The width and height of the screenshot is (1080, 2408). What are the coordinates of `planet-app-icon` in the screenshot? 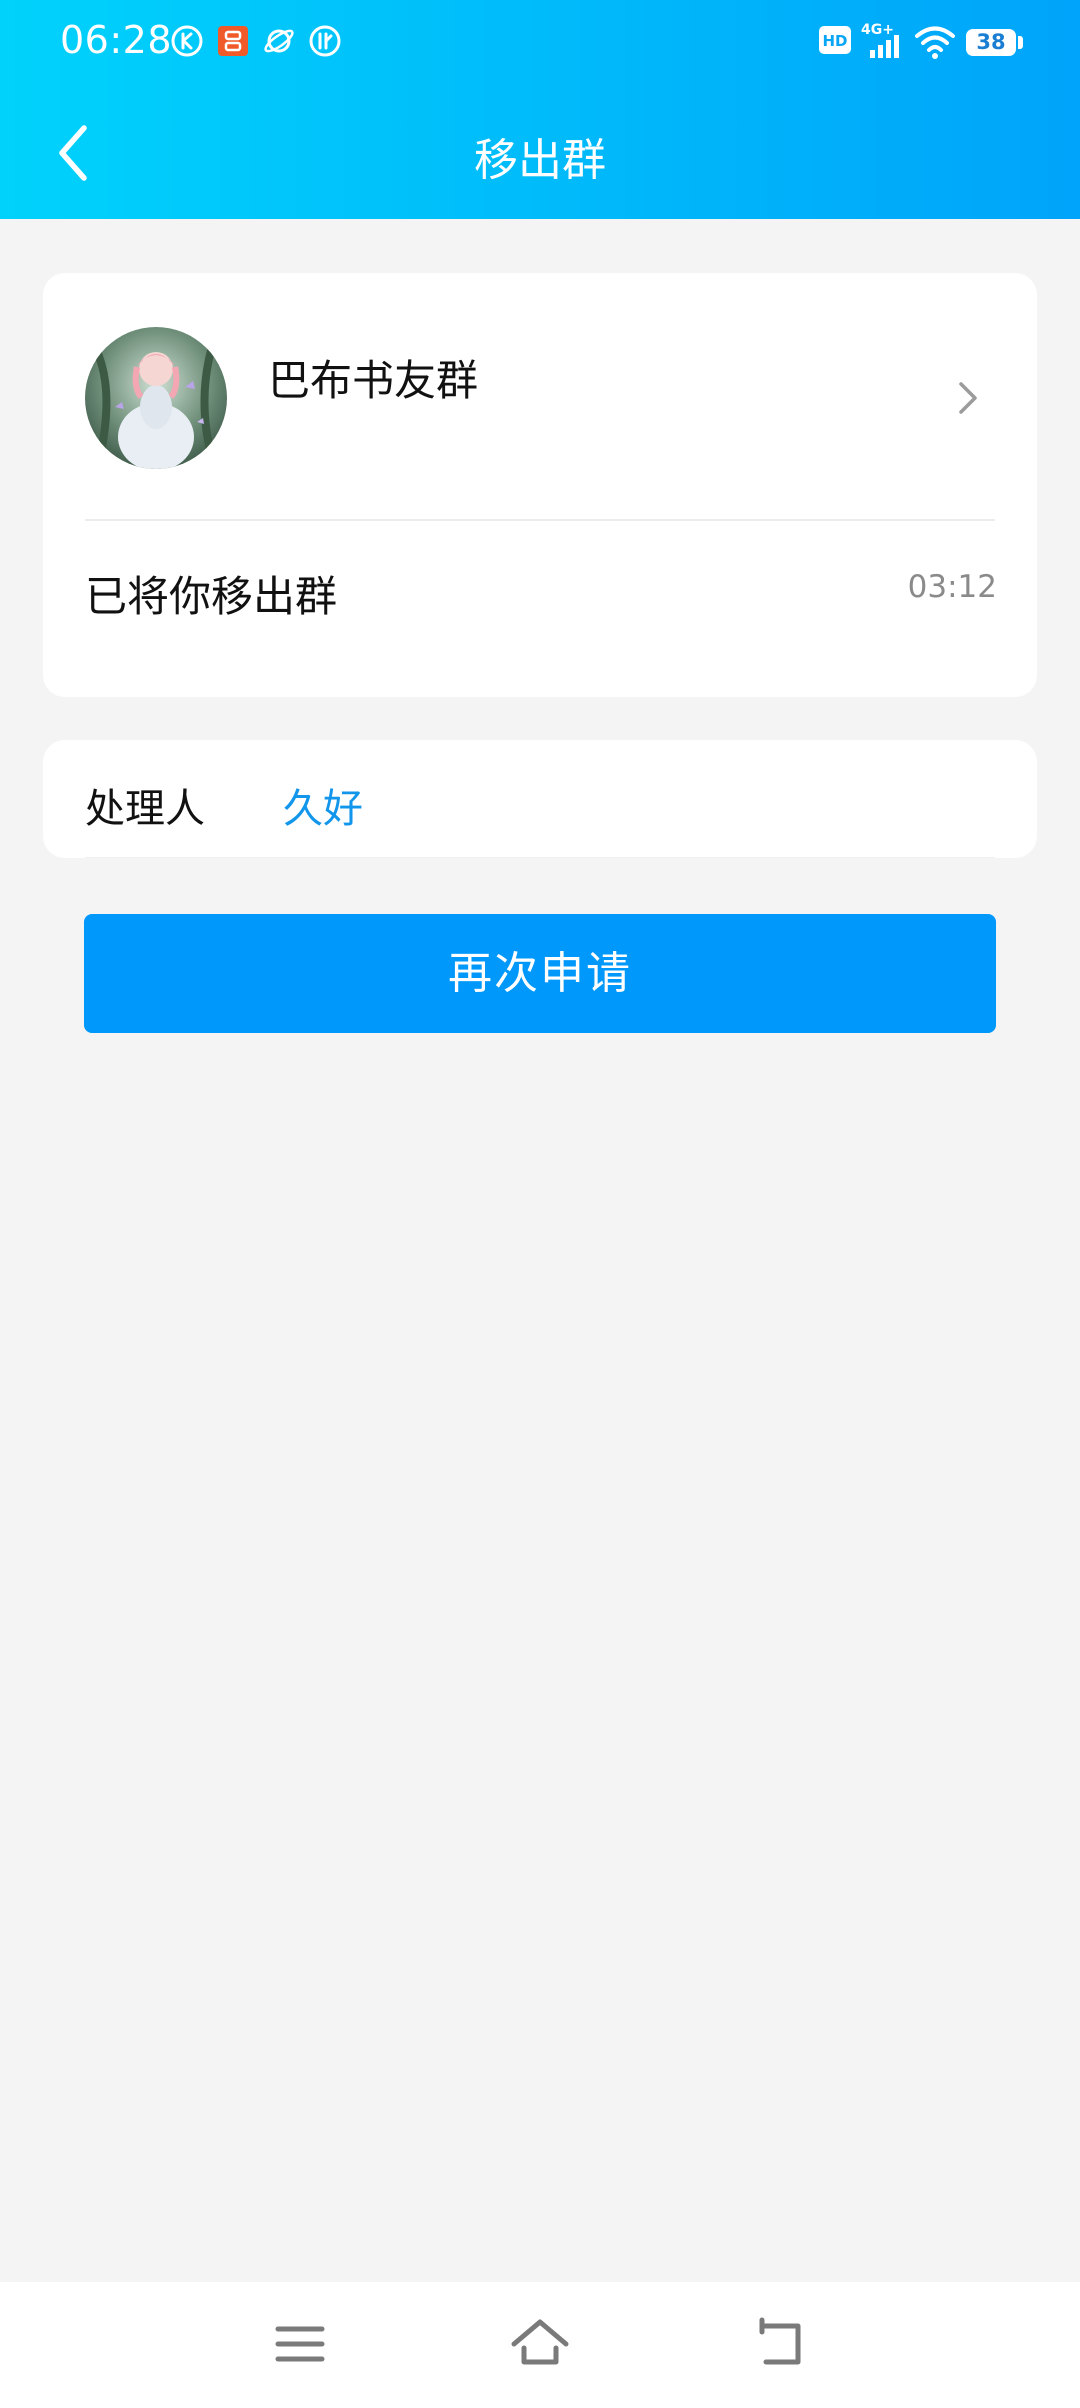 It's located at (279, 41).